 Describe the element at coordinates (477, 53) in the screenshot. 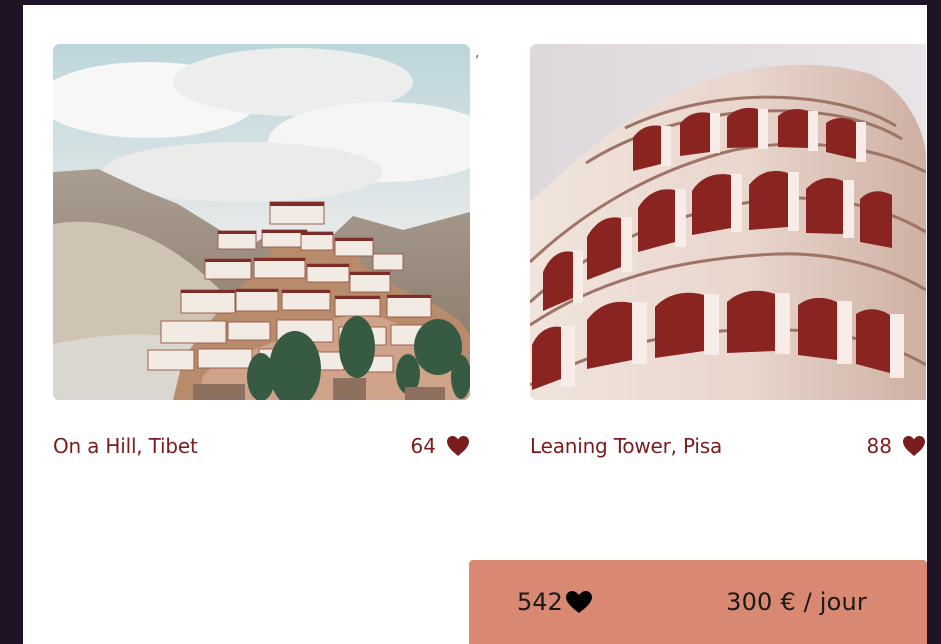

I see `decorative-mark: ,` at that location.